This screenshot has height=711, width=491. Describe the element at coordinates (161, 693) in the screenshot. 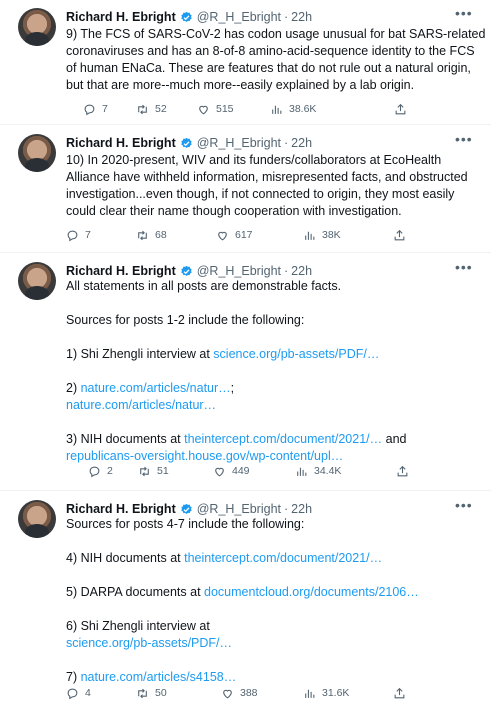

I see `retweet-count: 50` at that location.